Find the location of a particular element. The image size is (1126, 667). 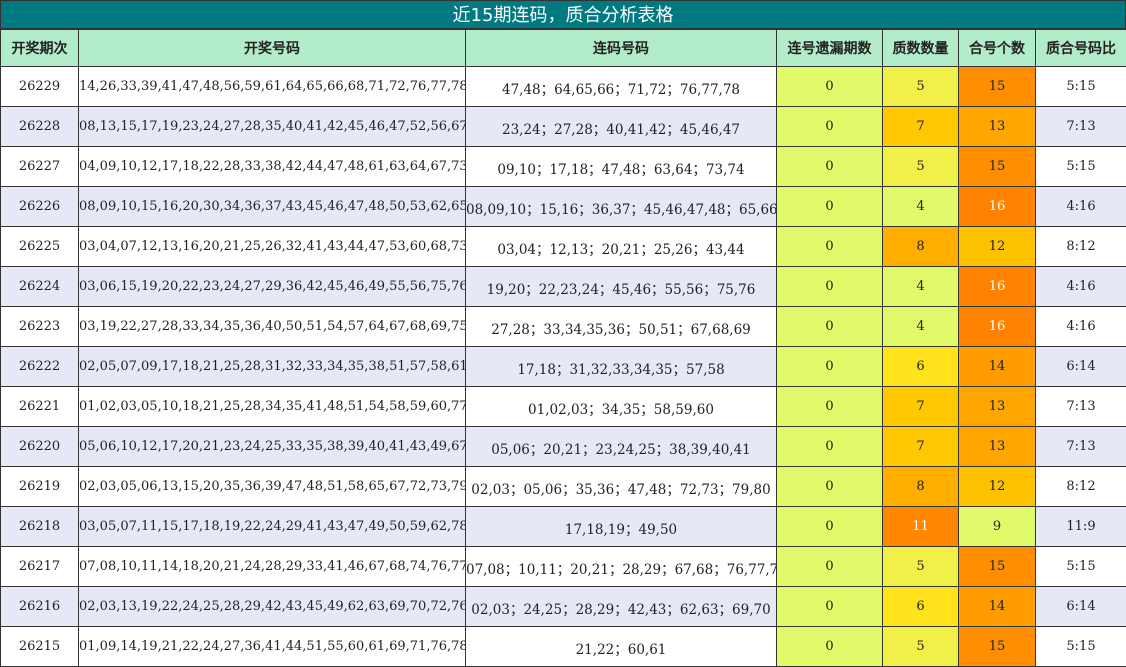

lianma-cell: 27,28；33,34,35,36；50,51；67,68,69 is located at coordinates (621, 327).